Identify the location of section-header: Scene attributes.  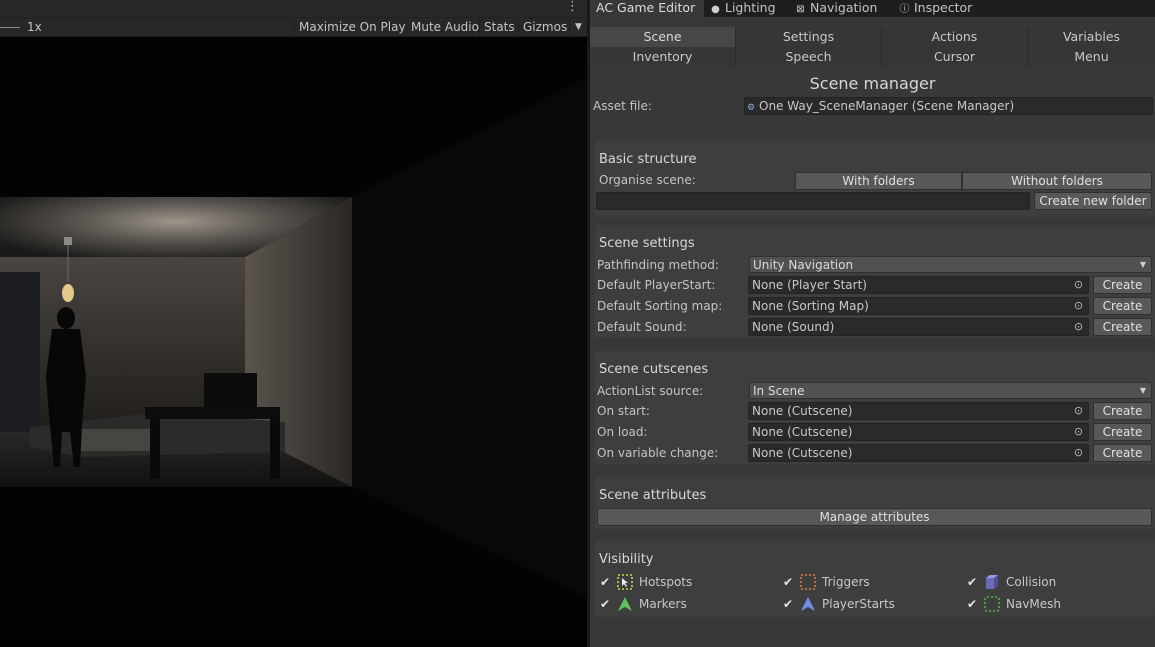
(653, 495).